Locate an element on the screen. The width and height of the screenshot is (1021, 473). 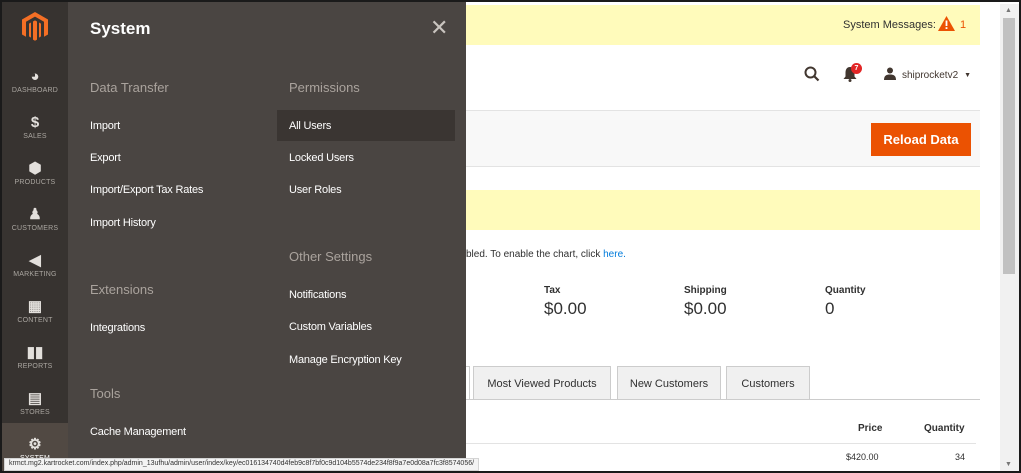
enable-chart-link: here. is located at coordinates (614, 254).